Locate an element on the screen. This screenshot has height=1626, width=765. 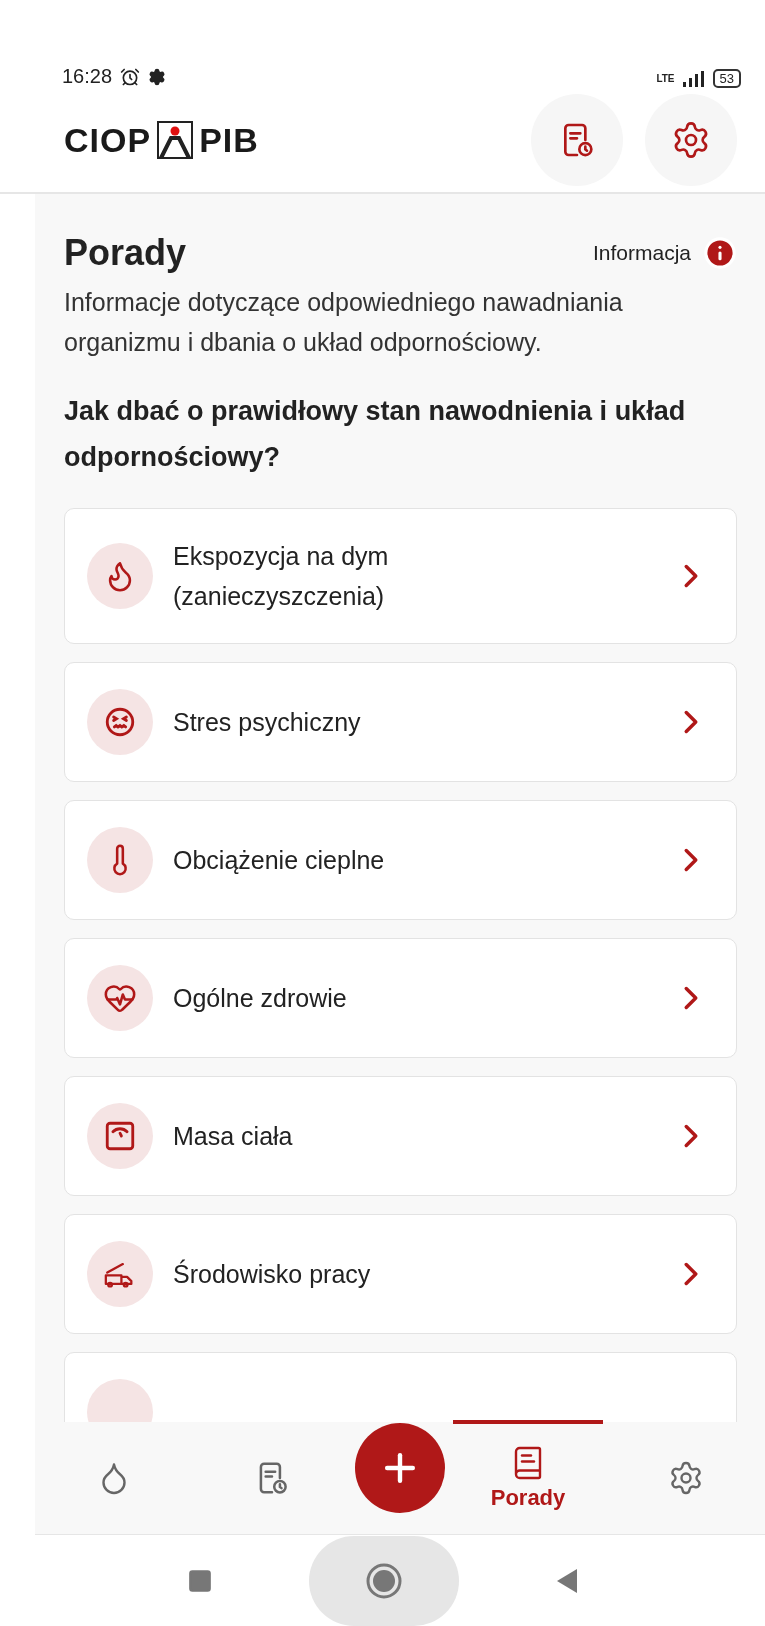
alarm-icon is located at coordinates (130, 76).